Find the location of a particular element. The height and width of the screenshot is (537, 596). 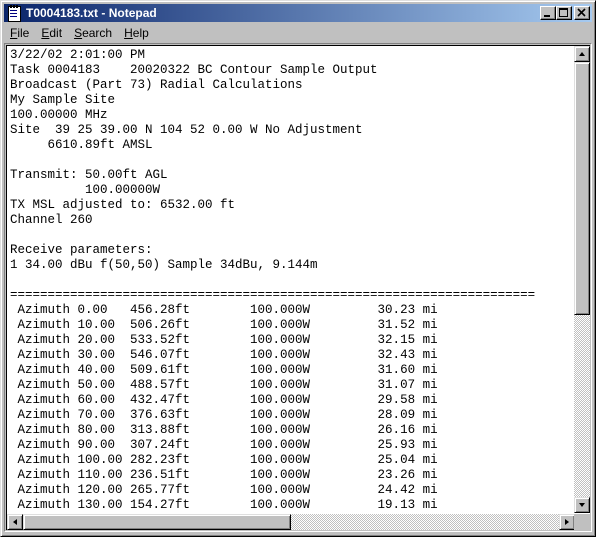

menu-search: Search is located at coordinates (93, 33).